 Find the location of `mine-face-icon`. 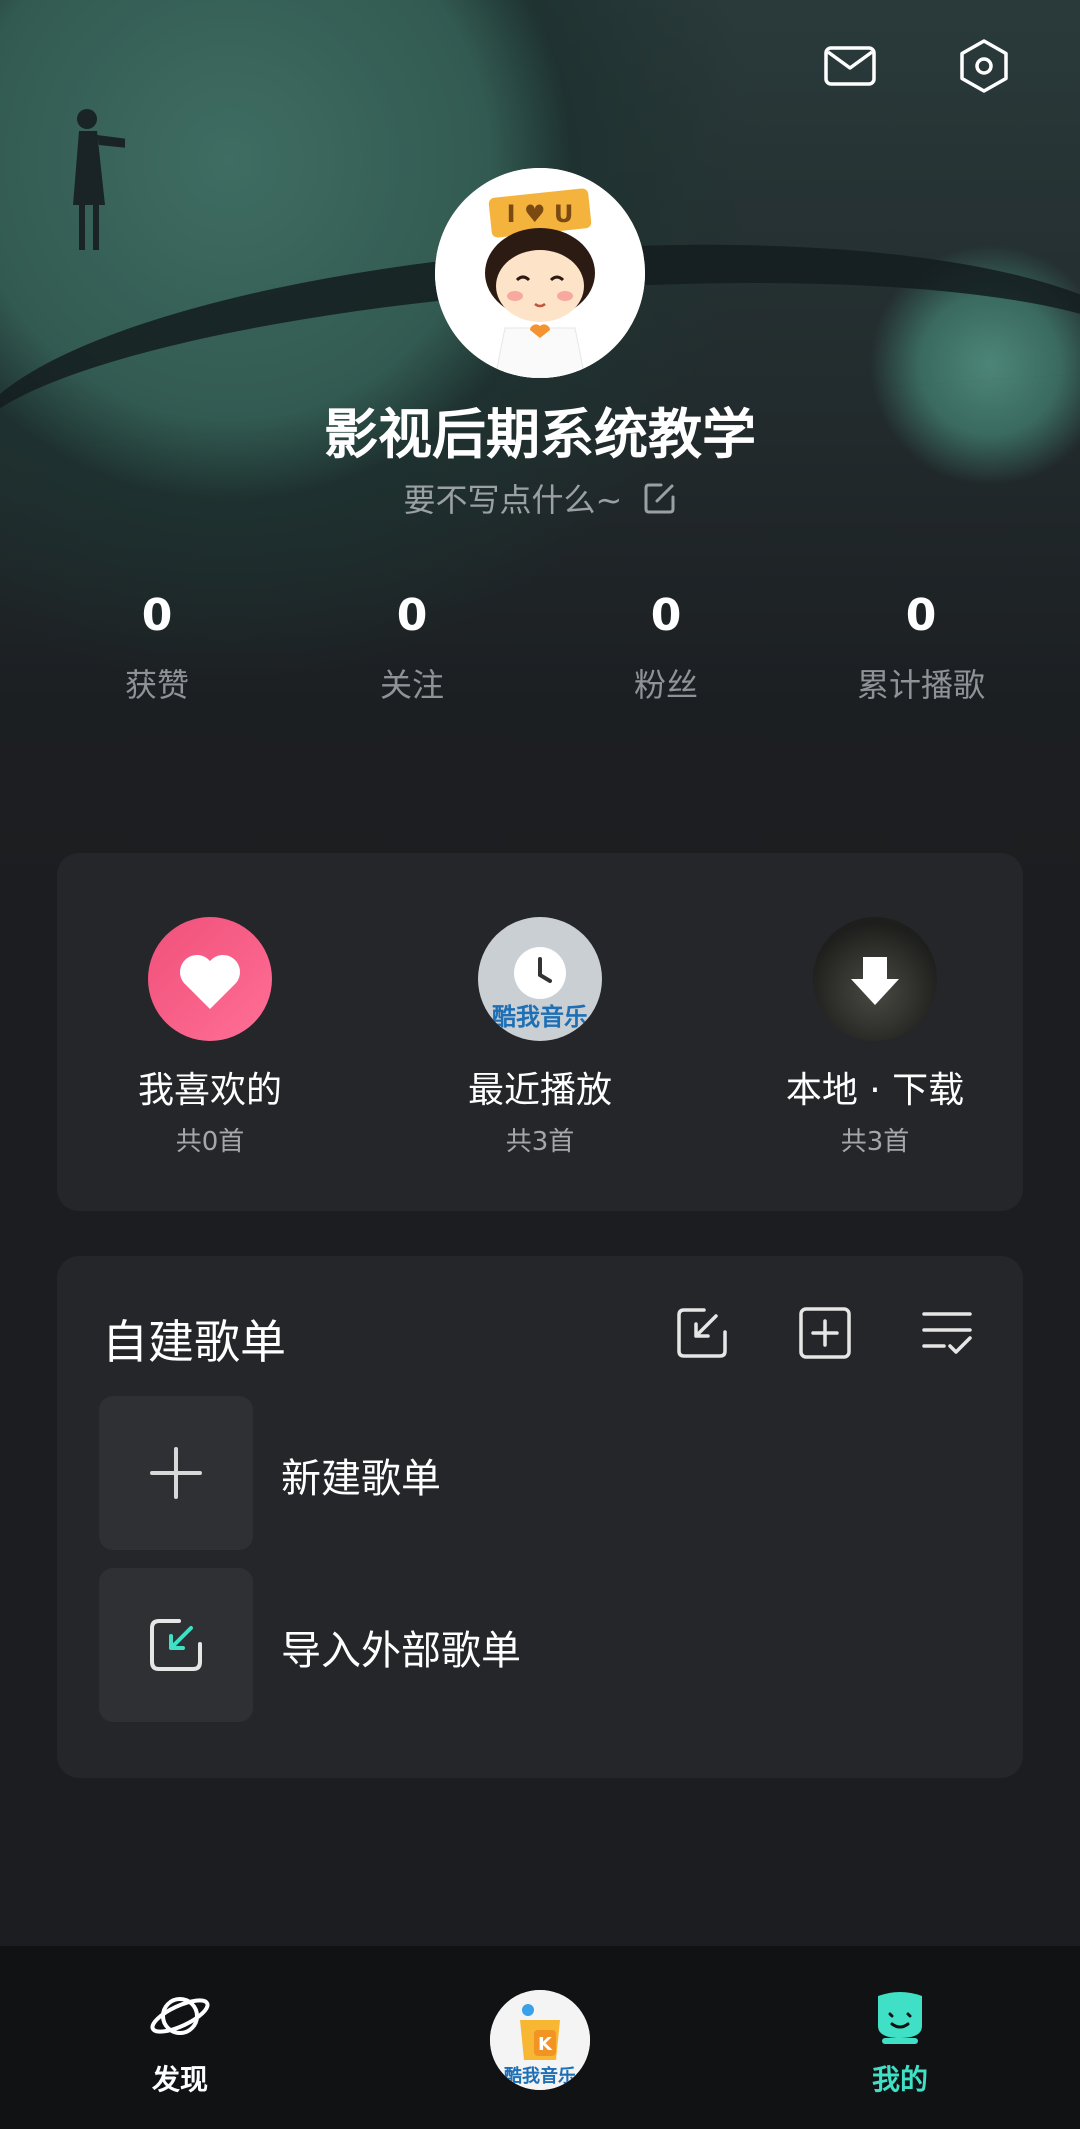

mine-face-icon is located at coordinates (900, 2018).